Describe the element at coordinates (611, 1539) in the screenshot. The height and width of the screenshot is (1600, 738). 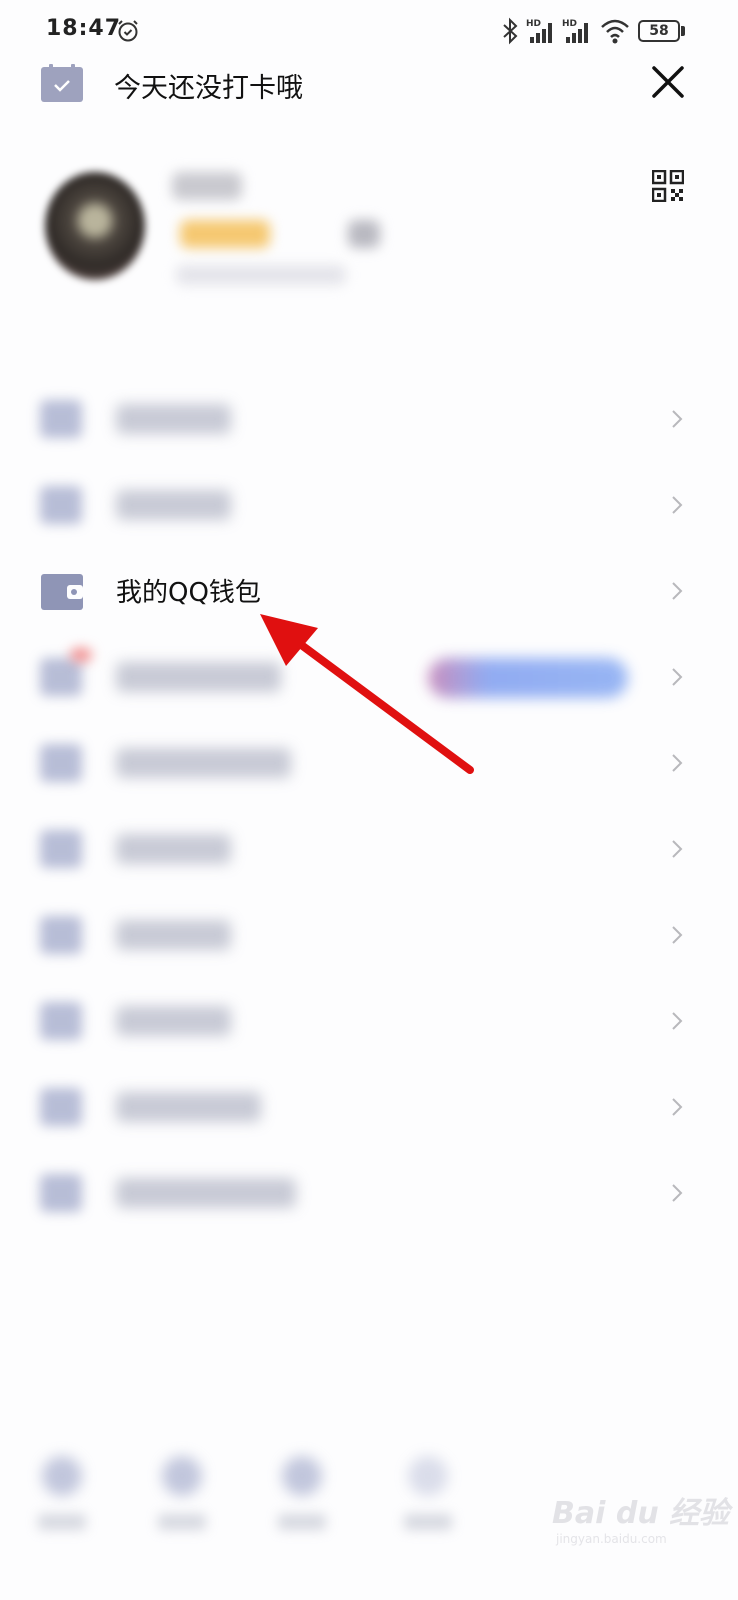
I see `watermark-url: jingyan.baidu.com` at that location.